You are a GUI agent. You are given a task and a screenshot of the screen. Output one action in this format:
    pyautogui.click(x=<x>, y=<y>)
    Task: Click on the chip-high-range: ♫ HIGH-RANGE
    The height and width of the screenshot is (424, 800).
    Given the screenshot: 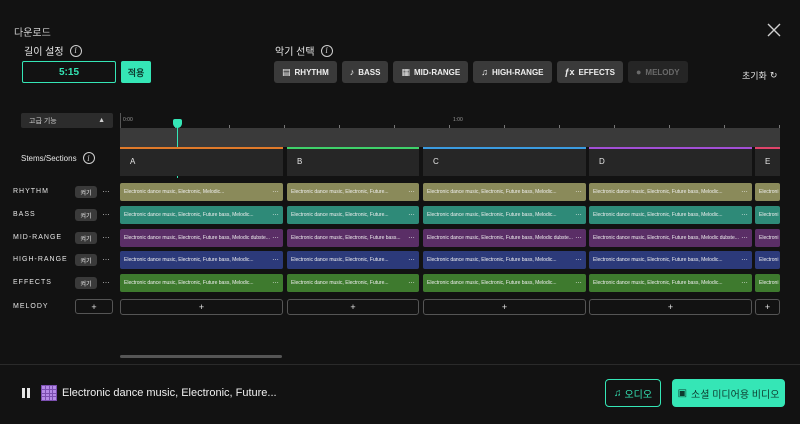 What is the action you would take?
    pyautogui.click(x=512, y=72)
    